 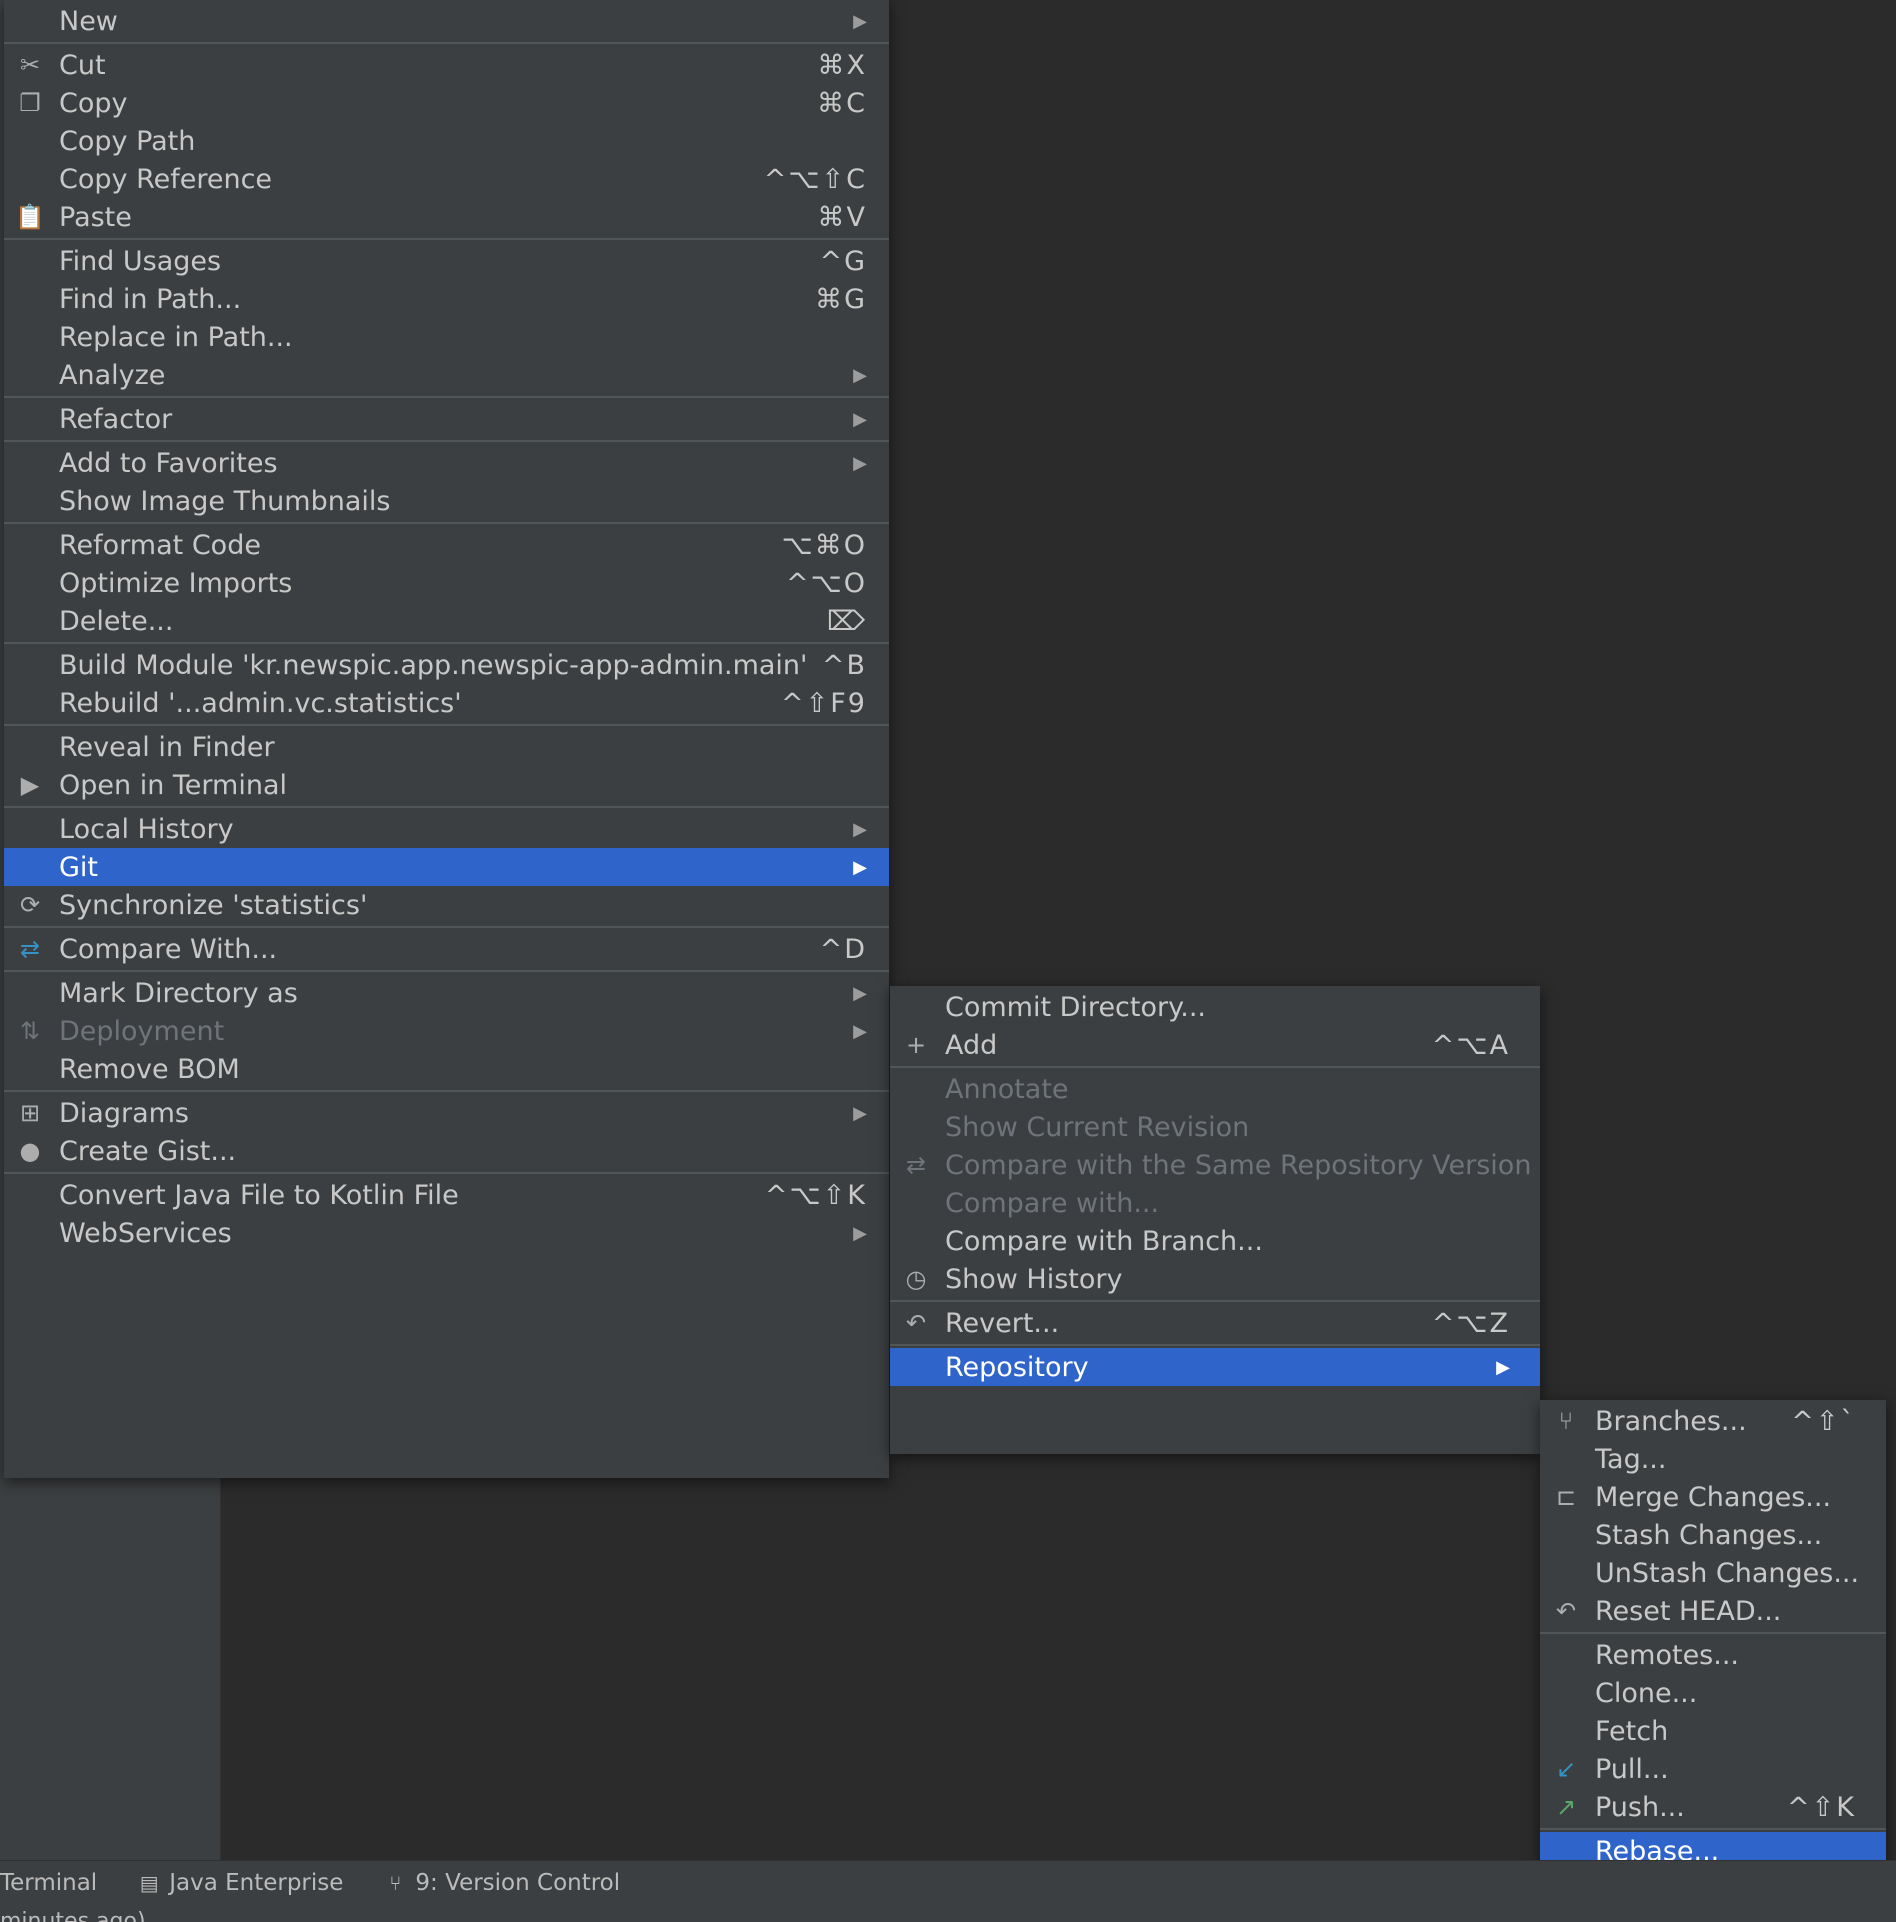 I want to click on menu-item-label: Open in Terminal, so click(x=173, y=785).